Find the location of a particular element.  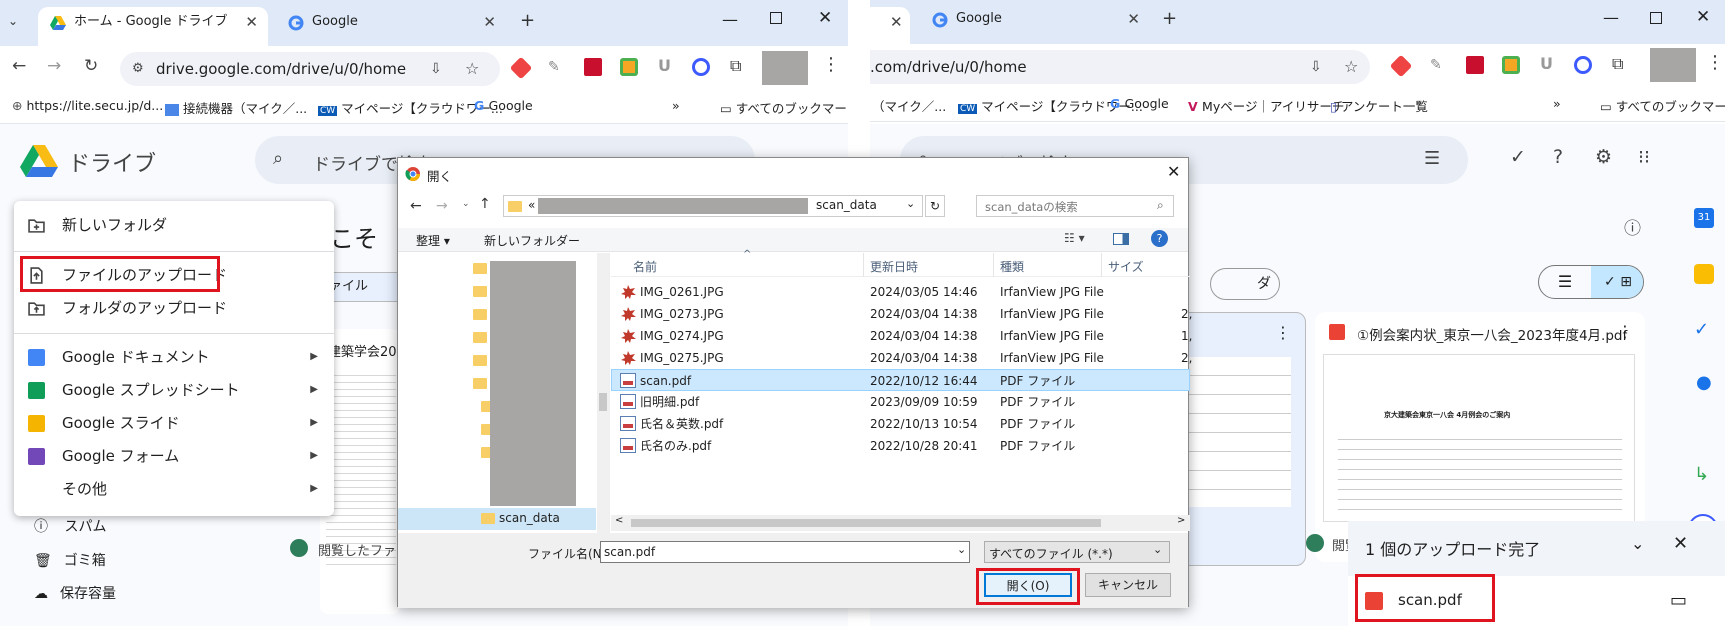

up-arrow-icon: ↑ is located at coordinates (485, 204).